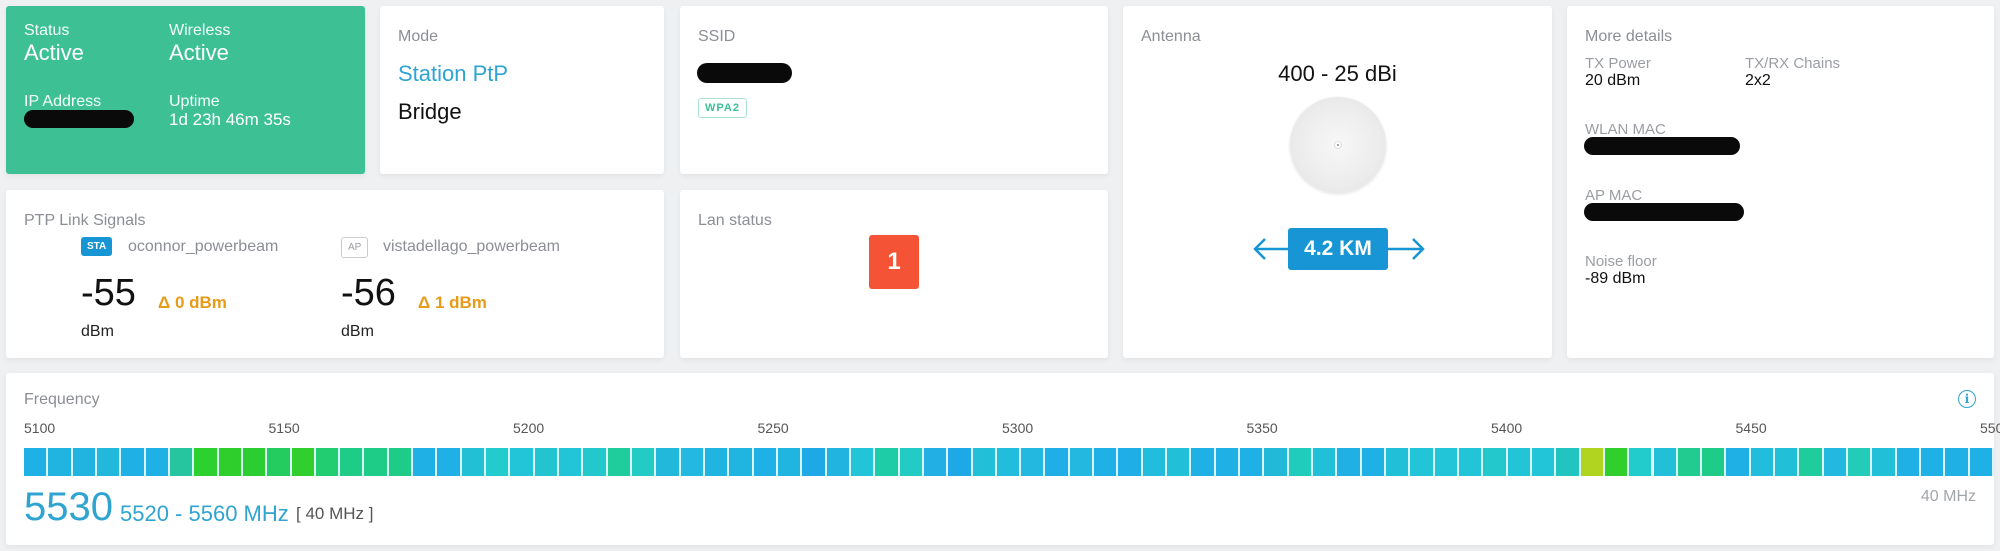  Describe the element at coordinates (63, 101) in the screenshot. I see `ip-address-label: IP Address` at that location.